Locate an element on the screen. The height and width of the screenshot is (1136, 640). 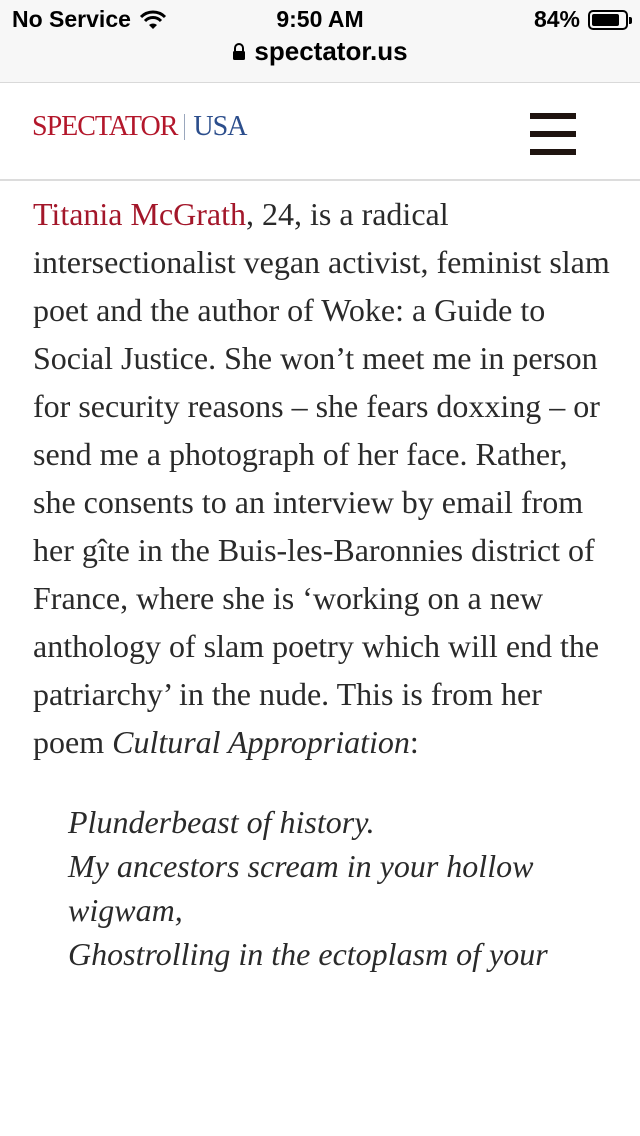
status-bar: No Service 9:50 AM 84% spectator.us is located at coordinates (320, 41).